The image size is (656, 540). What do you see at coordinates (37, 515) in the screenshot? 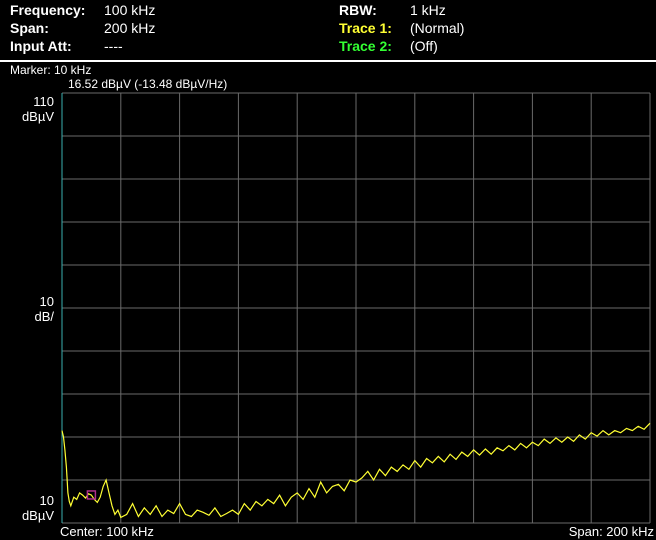
I see `y-bottom-unit: dBµV` at bounding box center [37, 515].